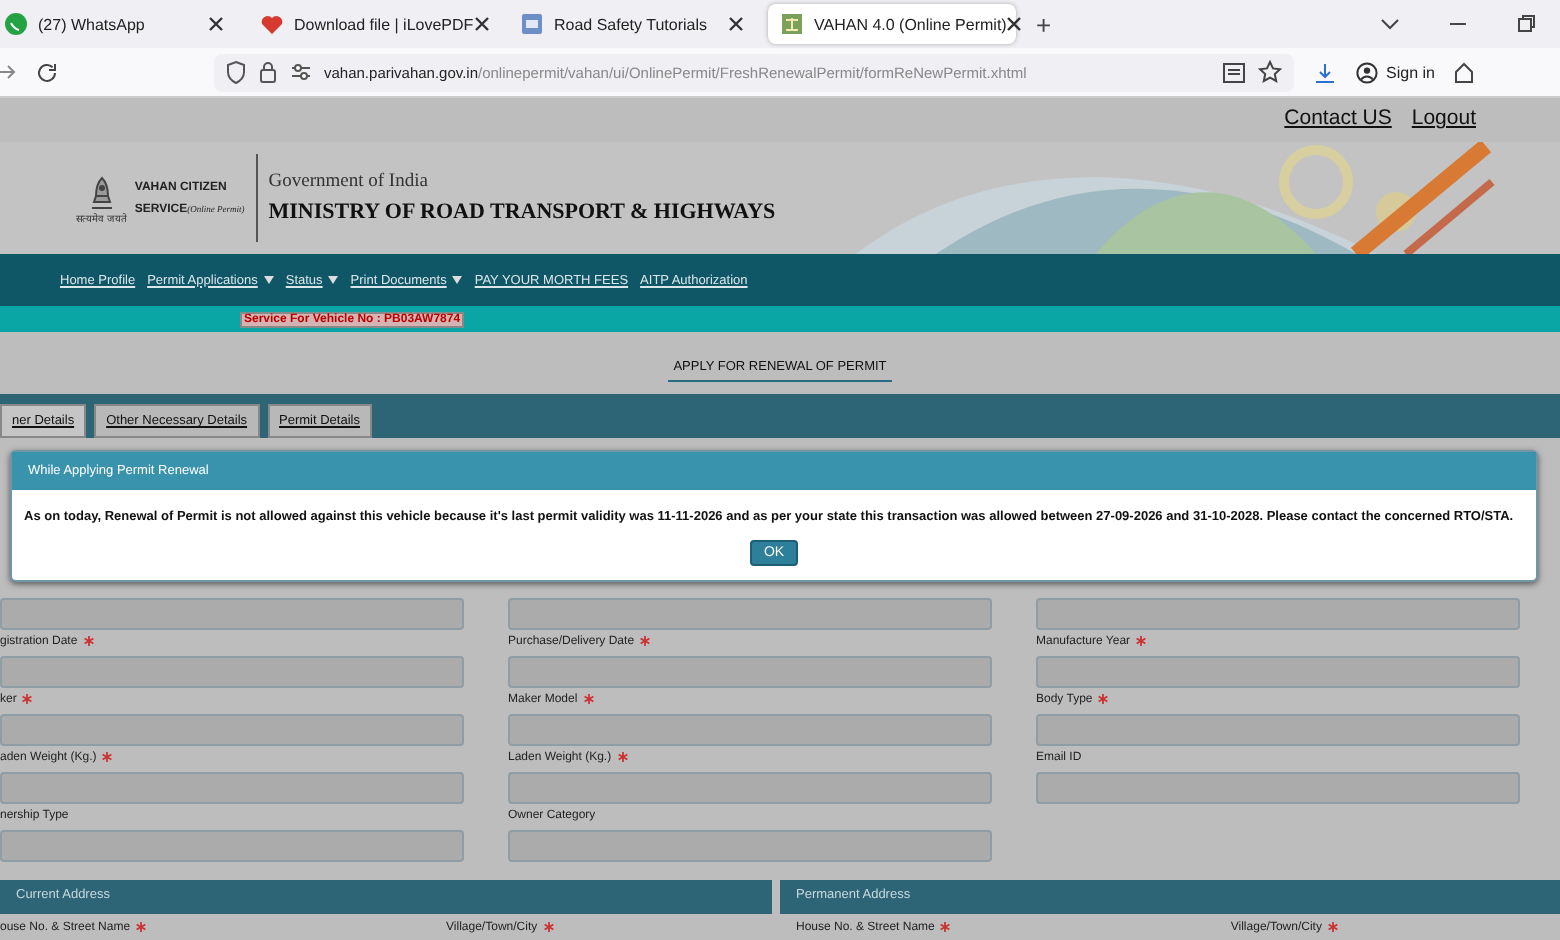 This screenshot has height=940, width=1560. I want to click on tab-title: (27) WhatsApp, so click(92, 24).